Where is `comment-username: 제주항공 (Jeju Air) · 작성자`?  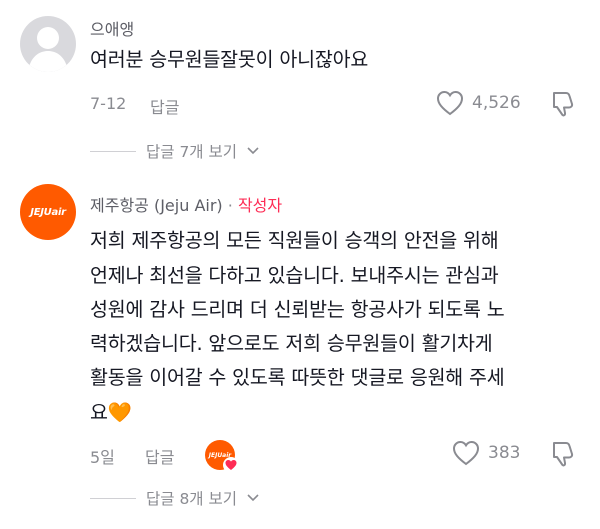
comment-username: 제주항공 (Jeju Air) · 작성자 is located at coordinates (186, 204).